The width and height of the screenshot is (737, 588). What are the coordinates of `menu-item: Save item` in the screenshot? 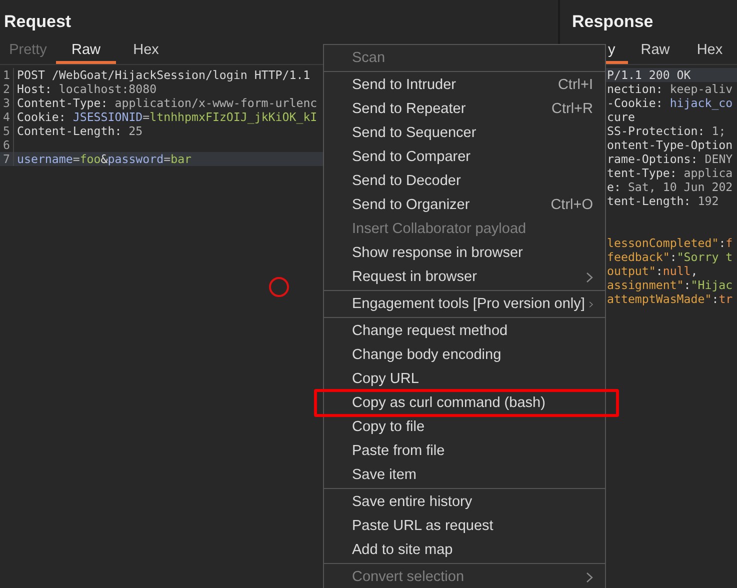 It's located at (464, 475).